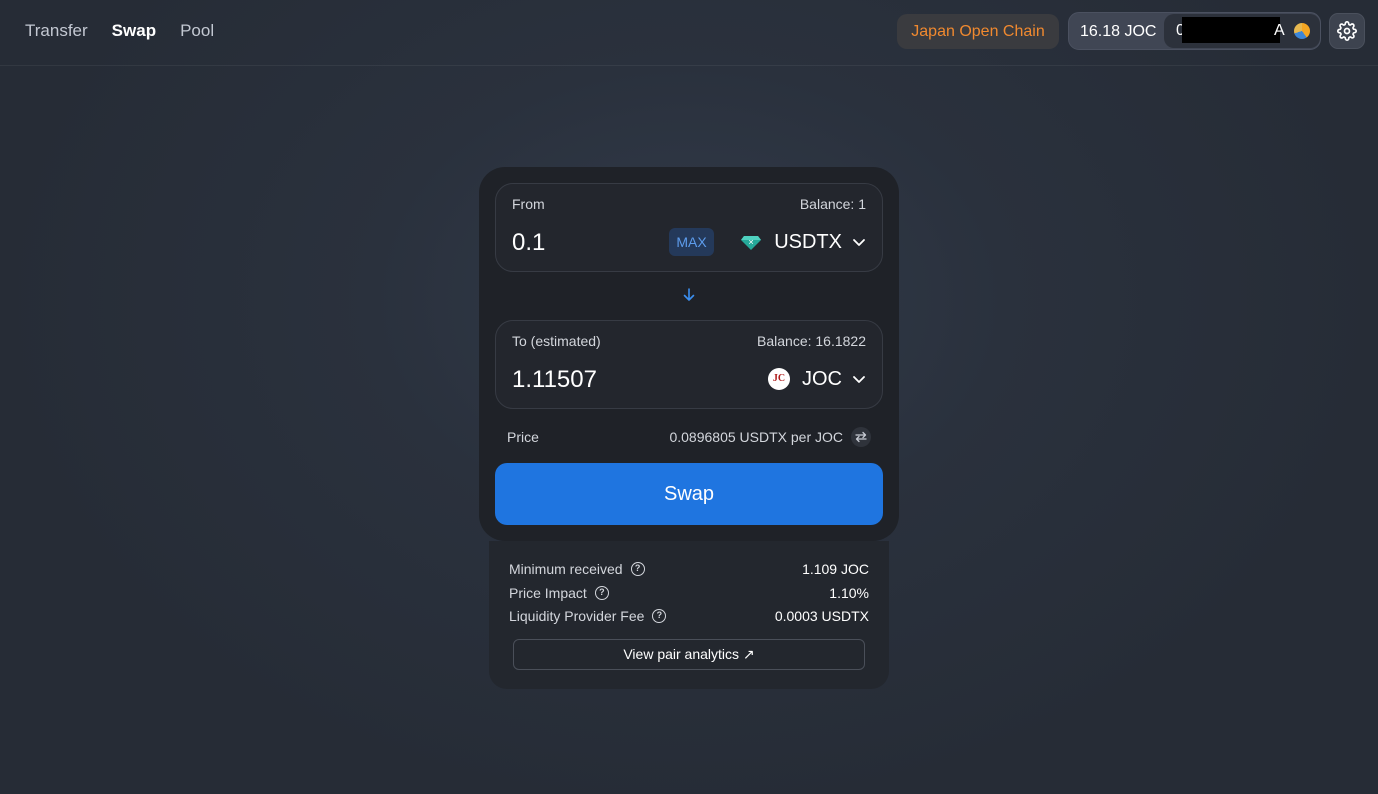 This screenshot has width=1378, height=794. Describe the element at coordinates (556, 341) in the screenshot. I see `to-label: To (estimated)` at that location.